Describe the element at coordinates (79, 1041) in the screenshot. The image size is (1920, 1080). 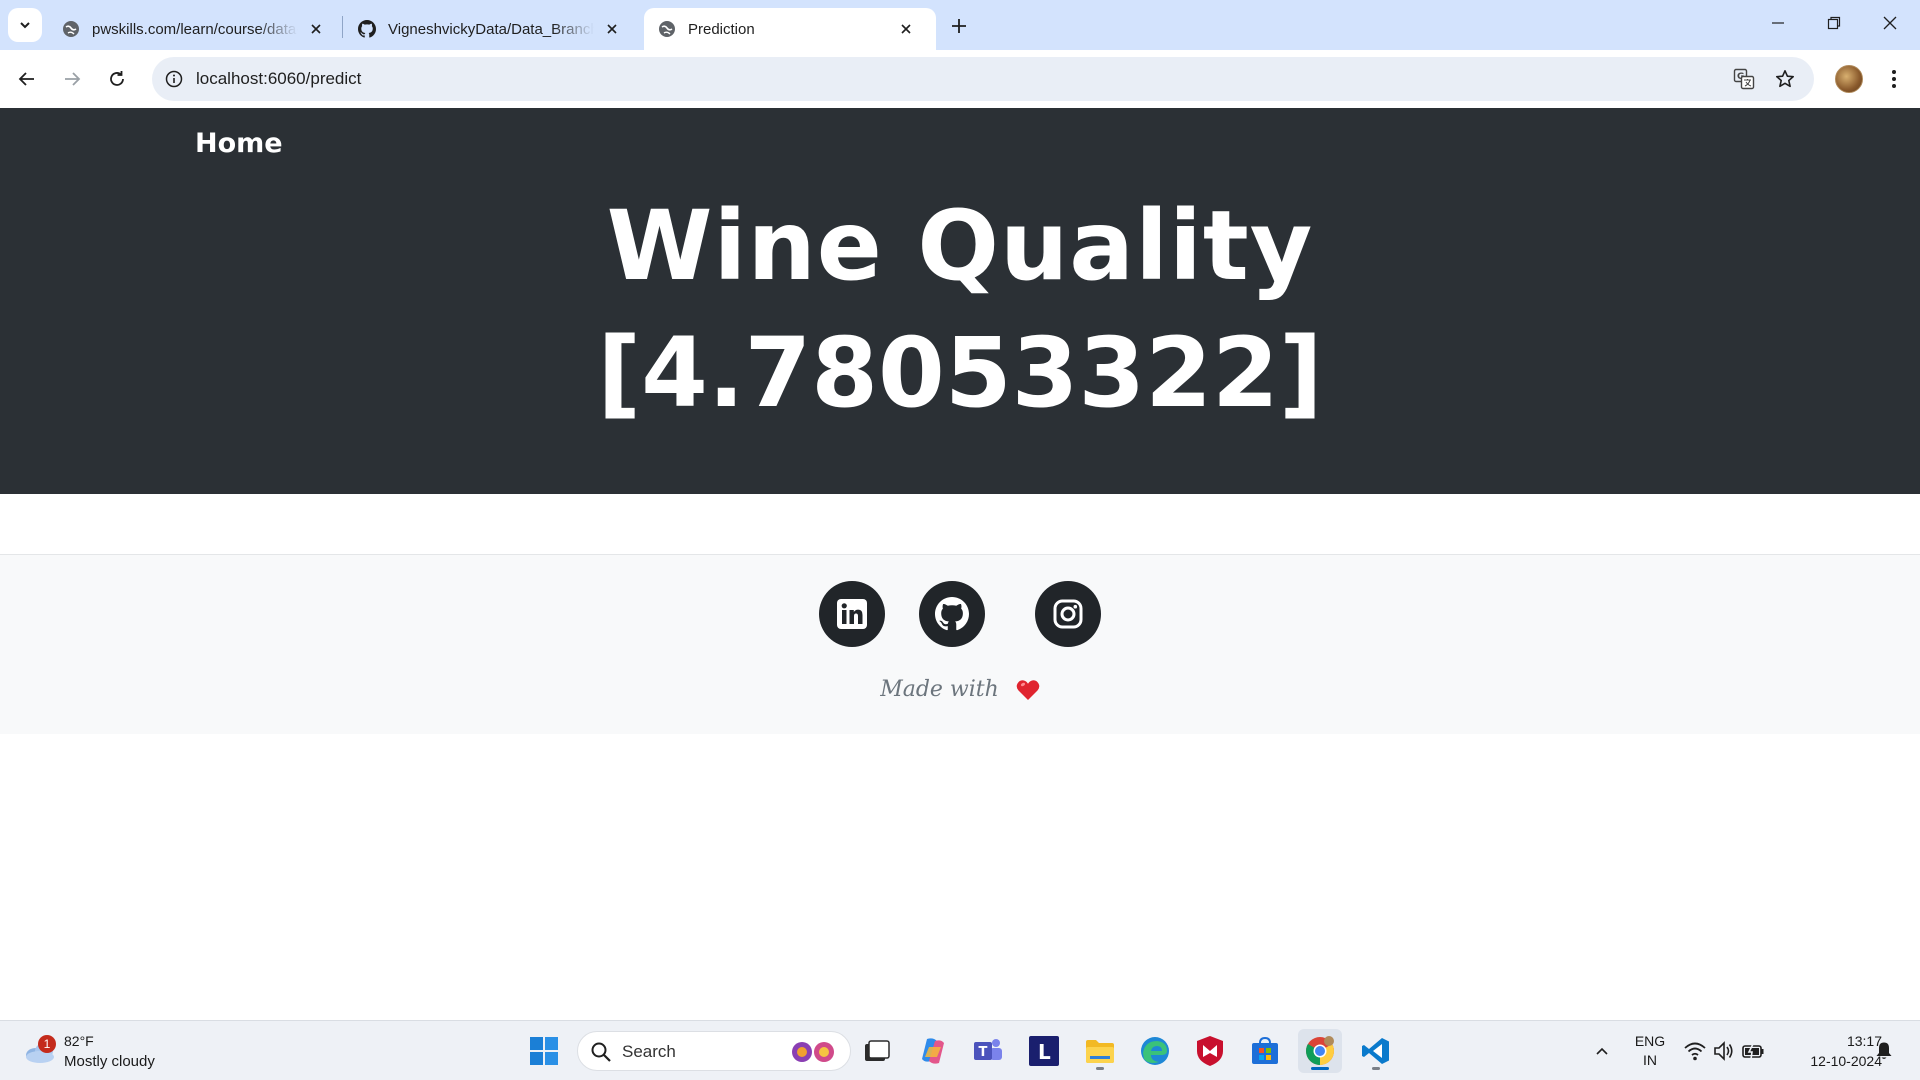
I see `weather-temperature: 82°F` at that location.